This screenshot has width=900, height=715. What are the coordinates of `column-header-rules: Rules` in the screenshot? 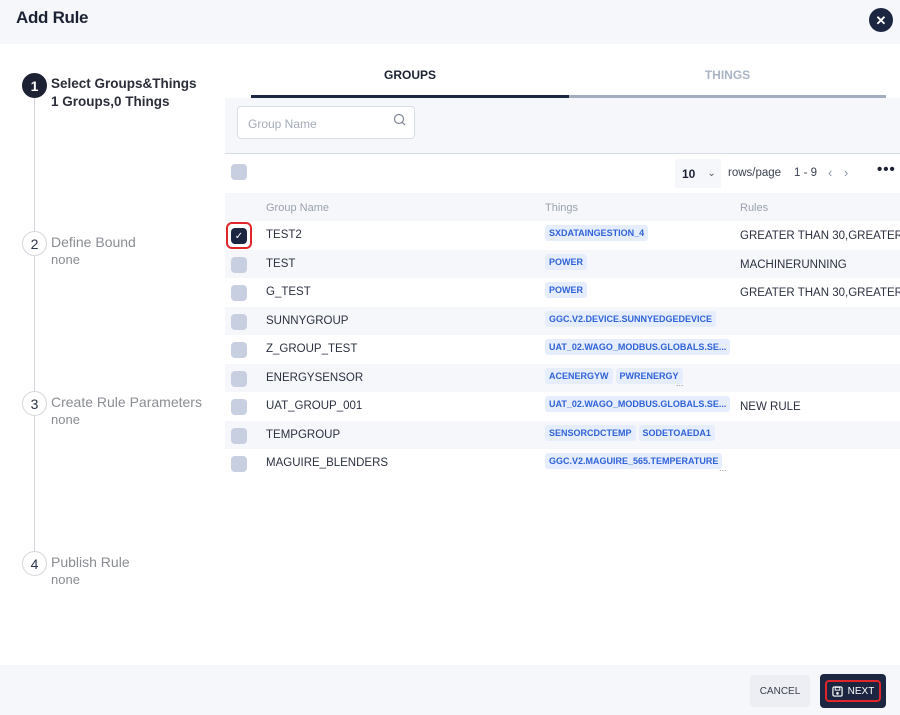 It's located at (754, 208).